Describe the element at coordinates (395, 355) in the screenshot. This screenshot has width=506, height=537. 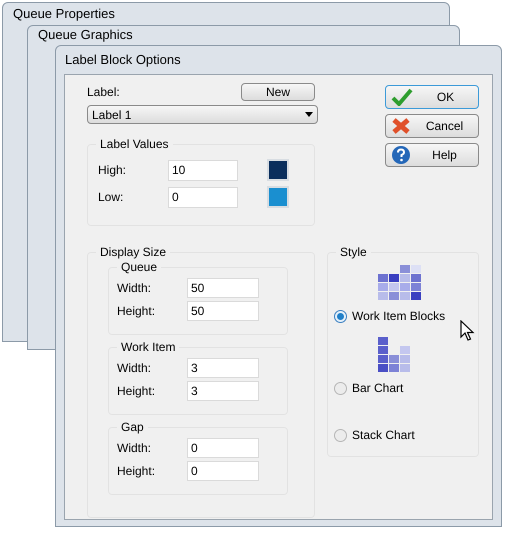
I see `bar-chart-icon` at that location.